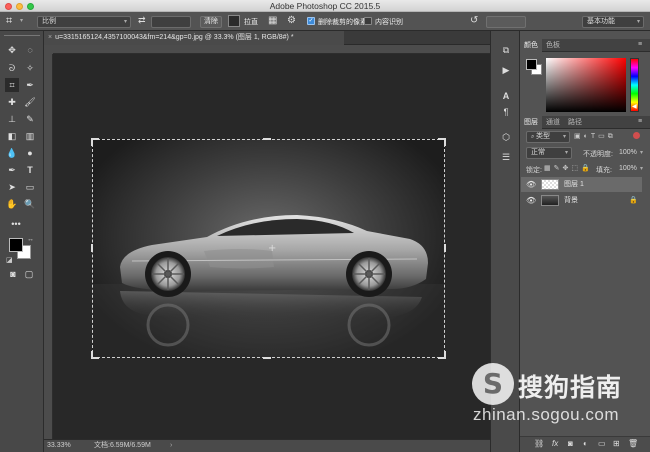 The image size is (650, 452). Describe the element at coordinates (12, 102) in the screenshot. I see `healing-brush-tool-icon: ✚` at that location.